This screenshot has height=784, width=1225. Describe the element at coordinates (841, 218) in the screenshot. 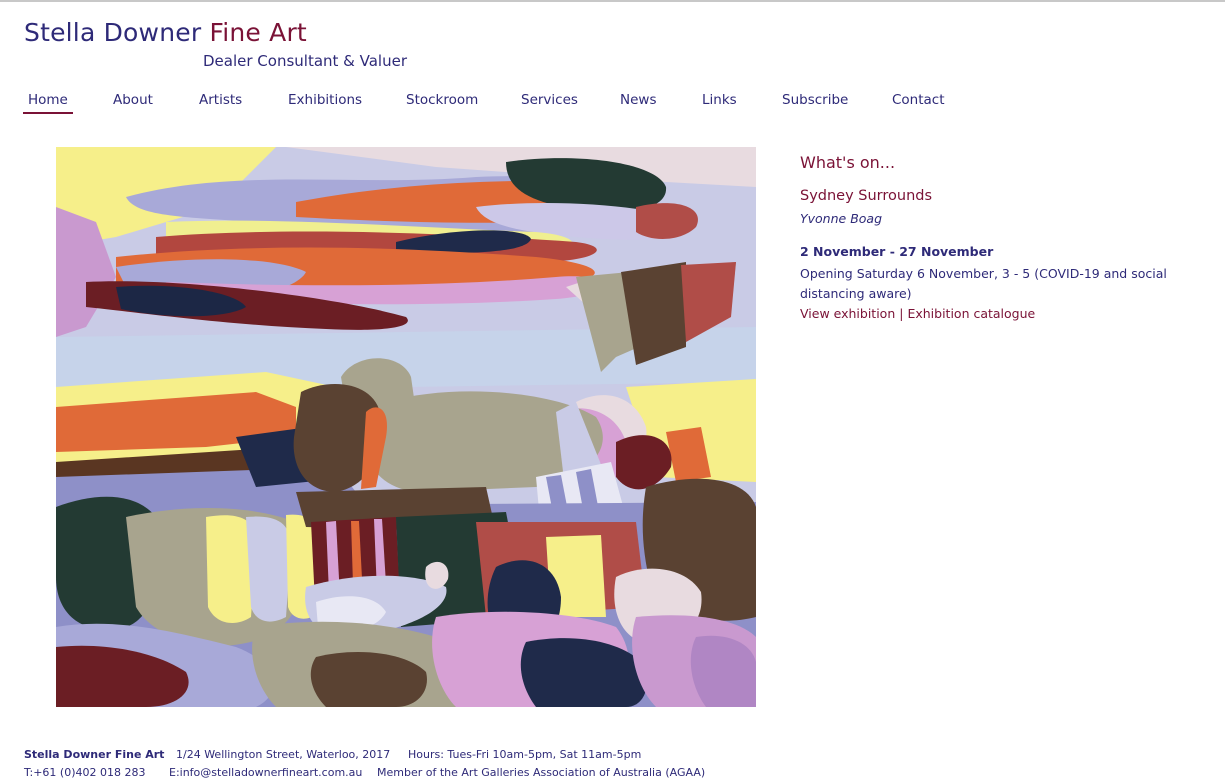

I see `exhibition-artist: Yvonne Boag` at that location.